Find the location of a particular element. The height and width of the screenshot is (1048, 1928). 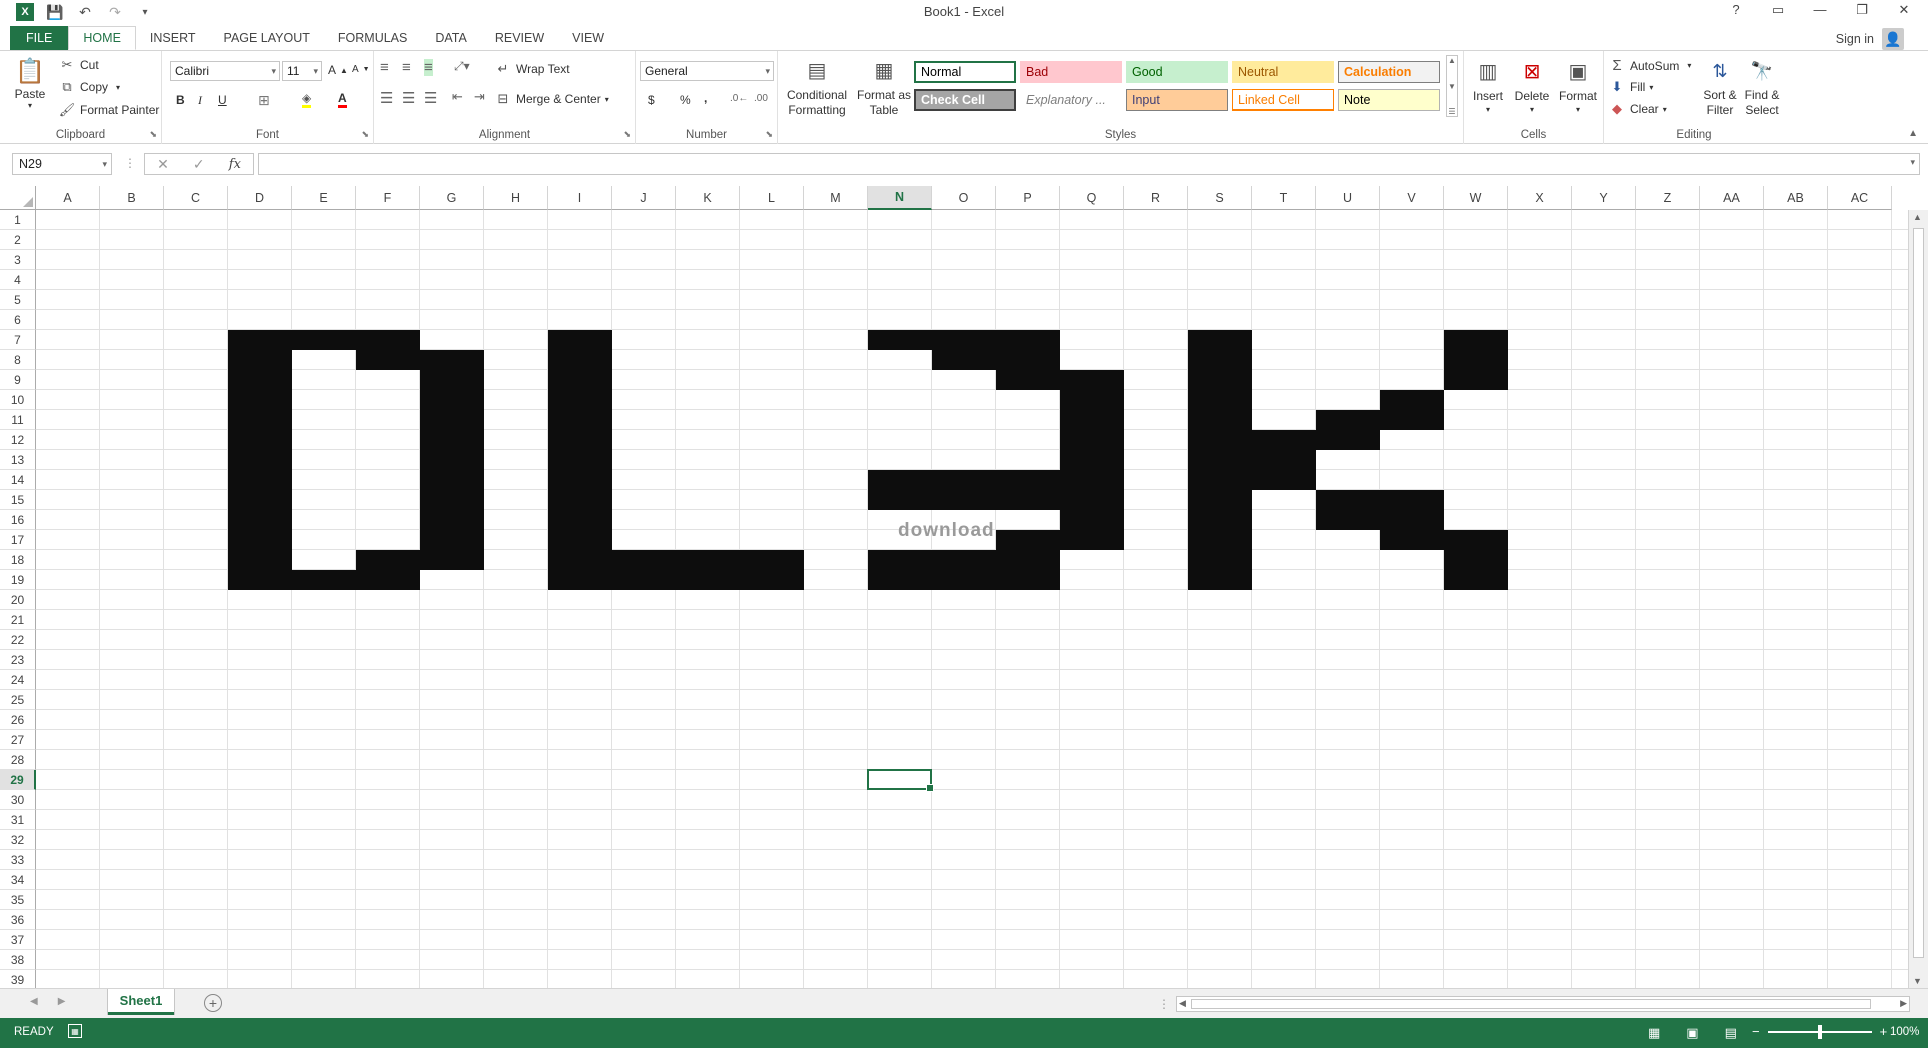

chevron-down-icon: ▼ is located at coordinates (1452, 86).